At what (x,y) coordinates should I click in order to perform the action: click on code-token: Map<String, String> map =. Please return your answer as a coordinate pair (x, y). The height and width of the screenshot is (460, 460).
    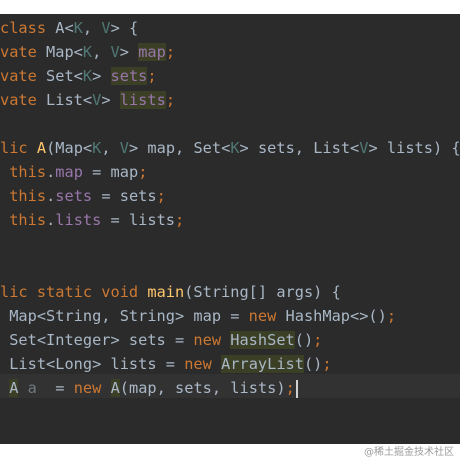
    Looking at the image, I should click on (124, 316).